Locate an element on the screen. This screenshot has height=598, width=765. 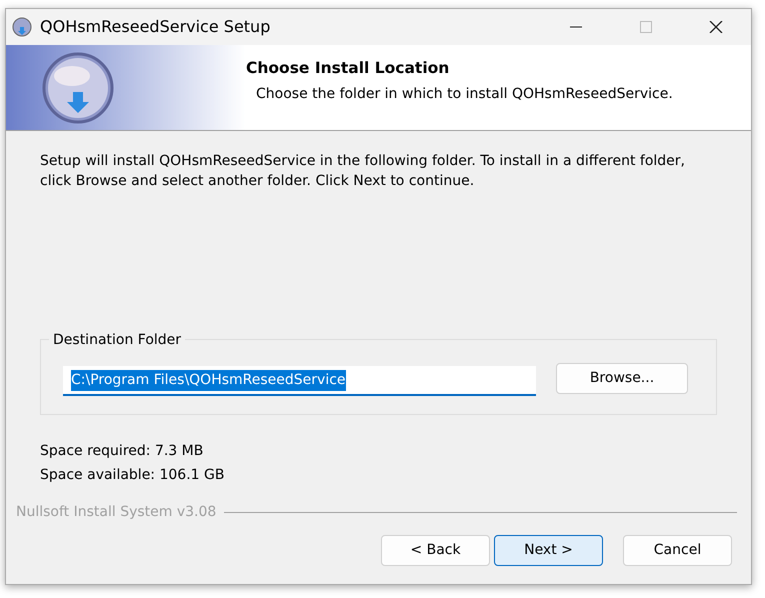
branding-text: Nullsoft Install System v3.08 is located at coordinates (116, 512).